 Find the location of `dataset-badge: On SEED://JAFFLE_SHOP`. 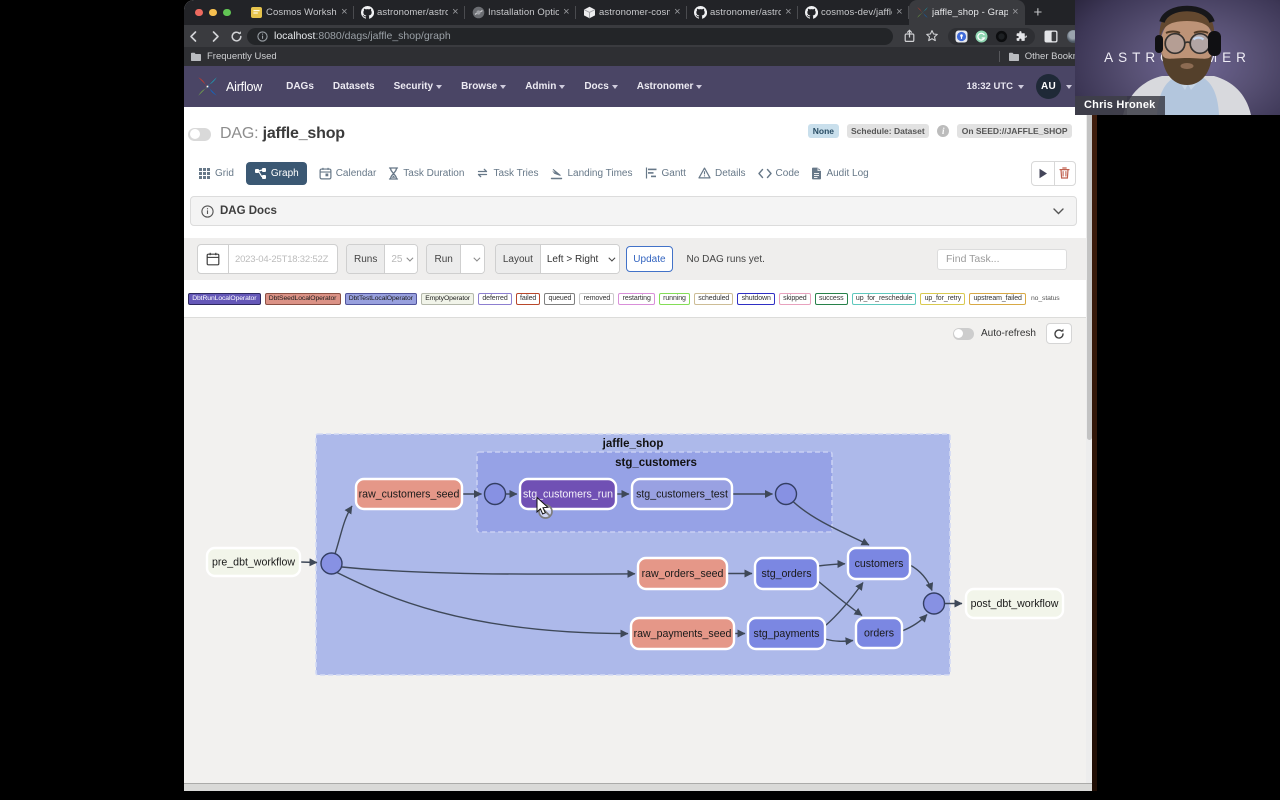

dataset-badge: On SEED://JAFFLE_SHOP is located at coordinates (1014, 131).